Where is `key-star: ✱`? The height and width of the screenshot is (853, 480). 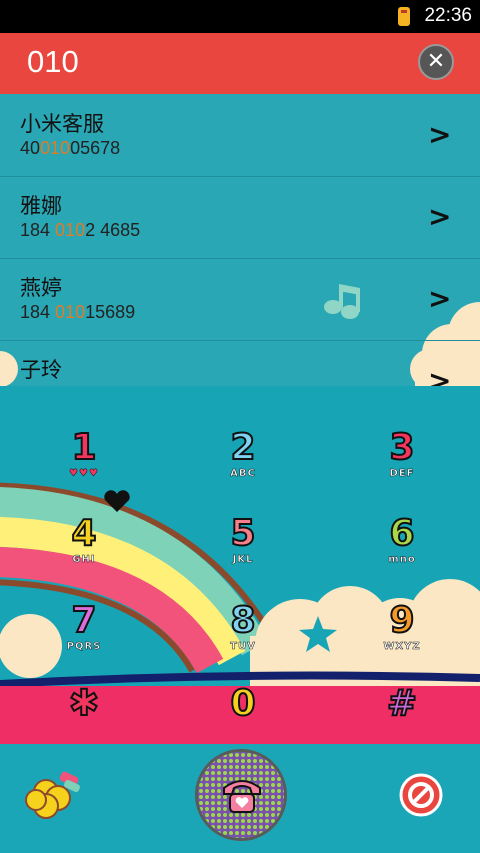
key-star: ✱ is located at coordinates (84, 713).